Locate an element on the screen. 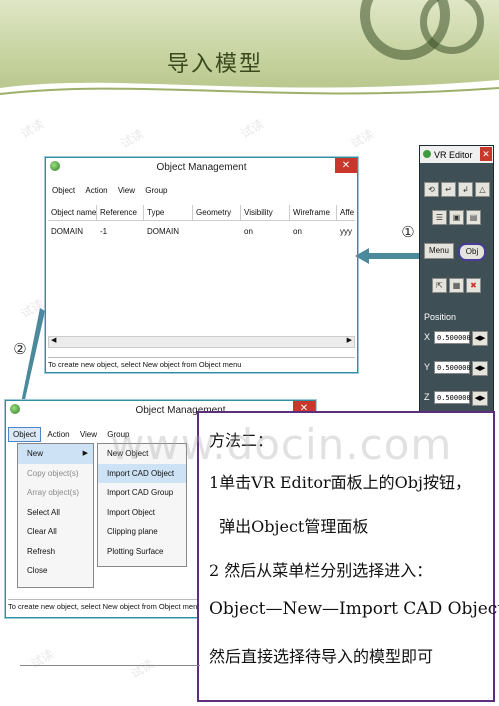 Image resolution: width=499 pixels, height=706 pixels. column-header: Object name is located at coordinates (72, 212).